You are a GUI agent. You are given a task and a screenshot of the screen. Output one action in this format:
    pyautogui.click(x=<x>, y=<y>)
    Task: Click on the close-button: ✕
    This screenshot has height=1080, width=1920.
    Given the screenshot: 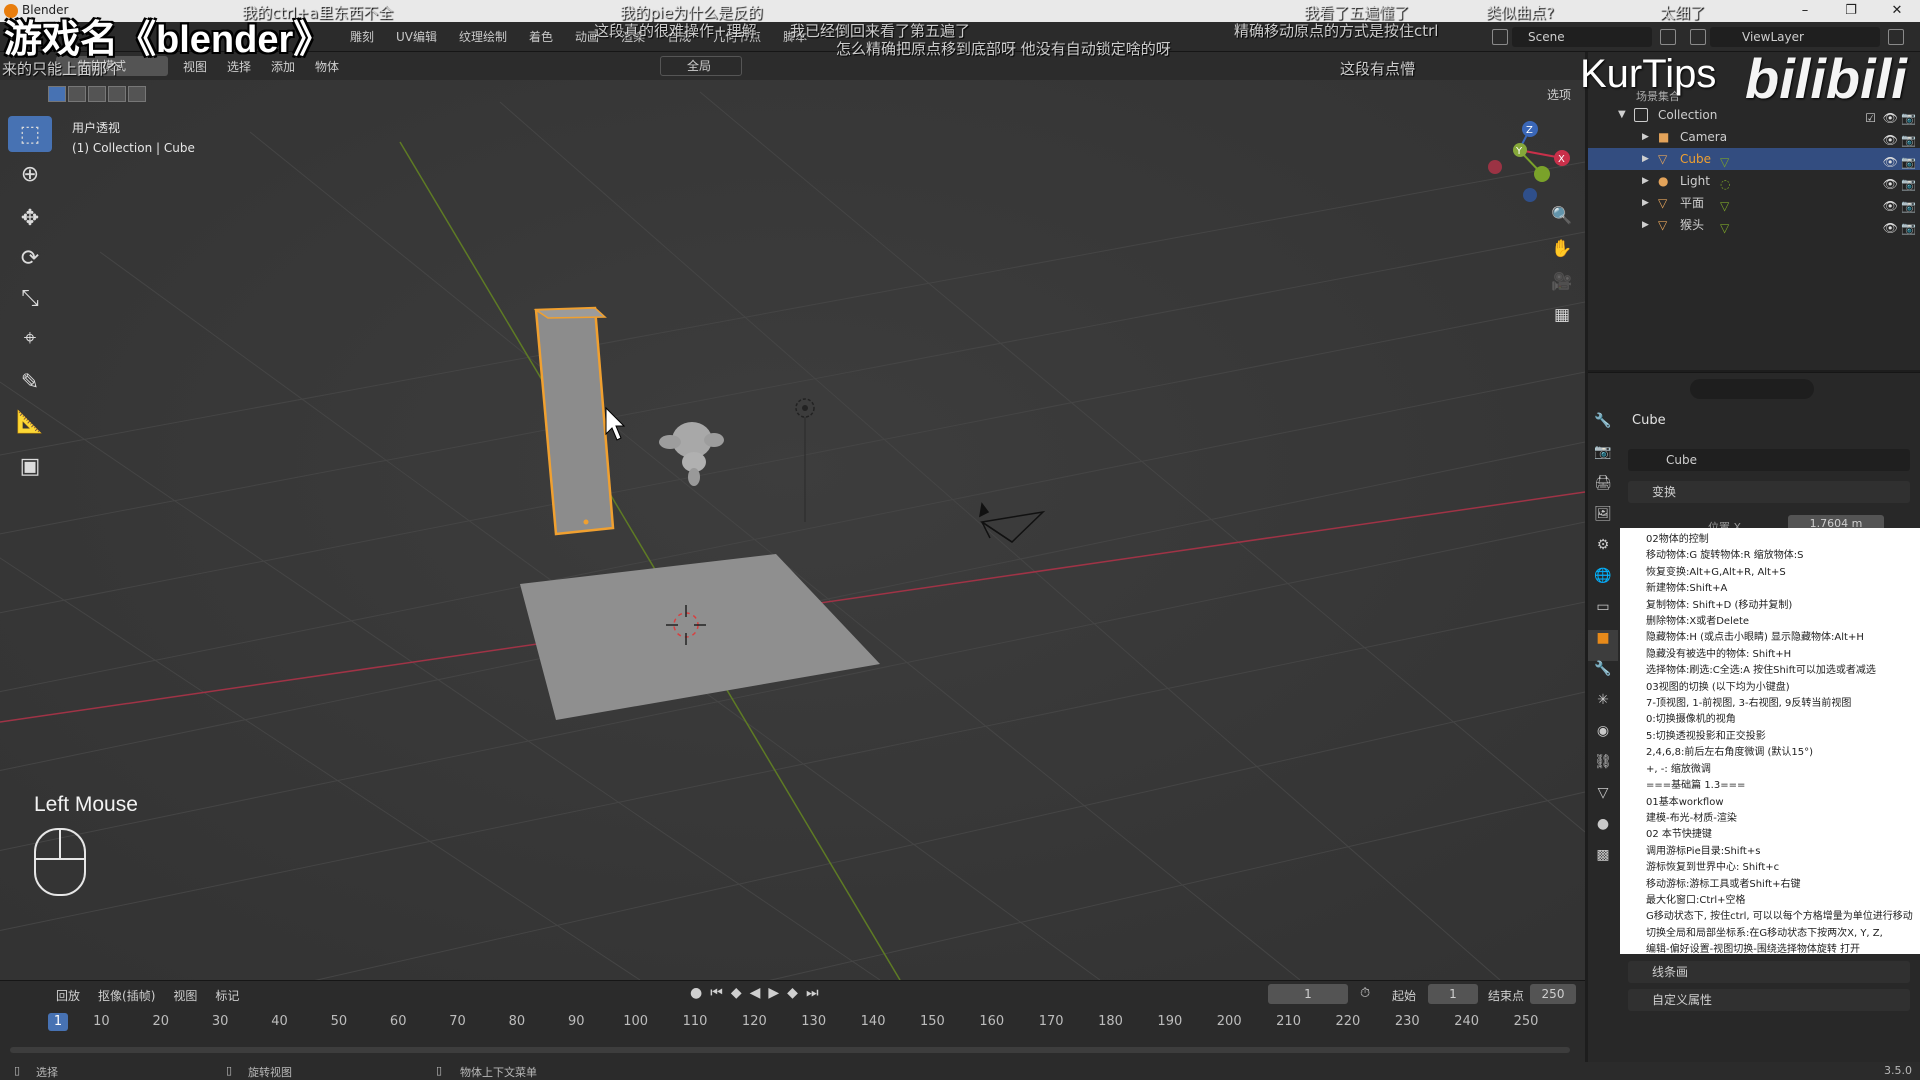 What is the action you would take?
    pyautogui.click(x=1897, y=11)
    